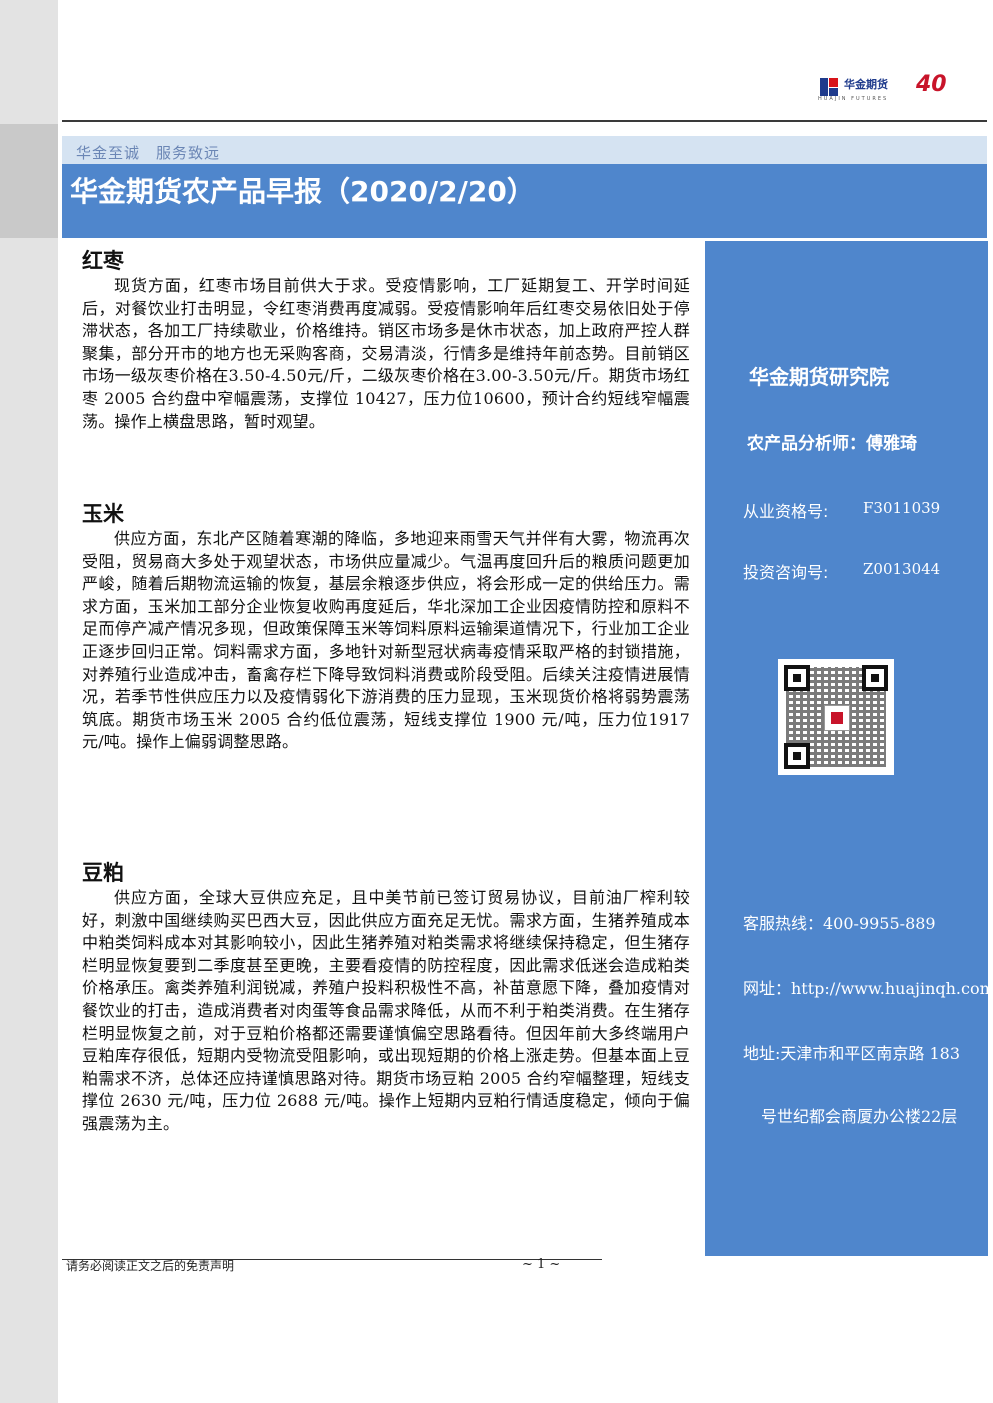 The height and width of the screenshot is (1403, 993). What do you see at coordinates (866, 84) in the screenshot?
I see `logo-name: 华金期货` at bounding box center [866, 84].